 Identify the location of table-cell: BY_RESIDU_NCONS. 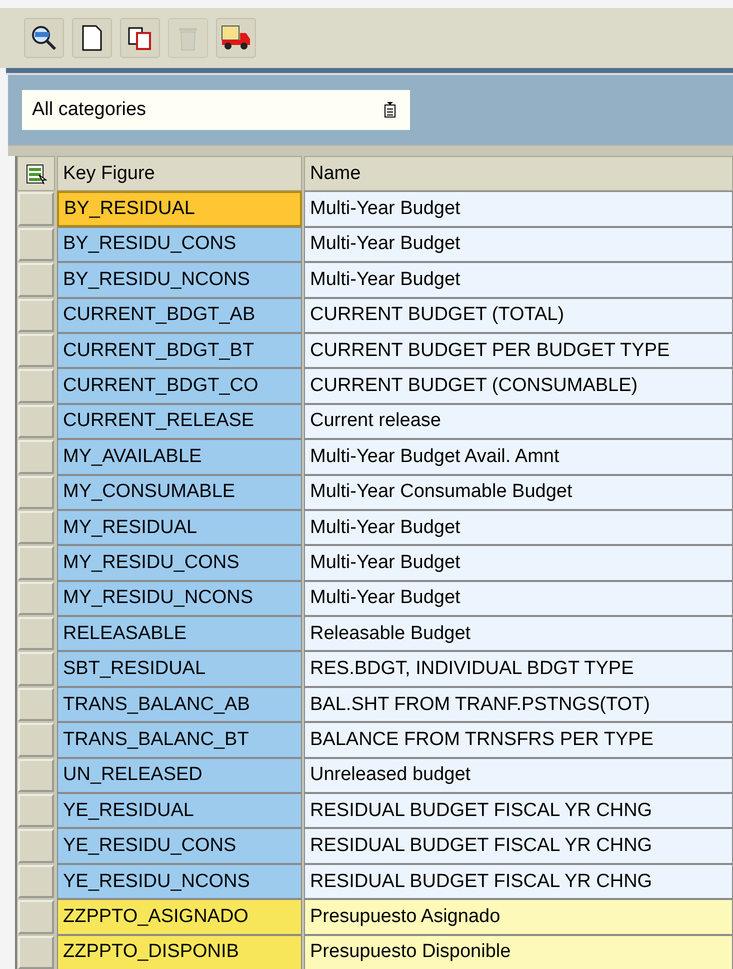
(179, 280).